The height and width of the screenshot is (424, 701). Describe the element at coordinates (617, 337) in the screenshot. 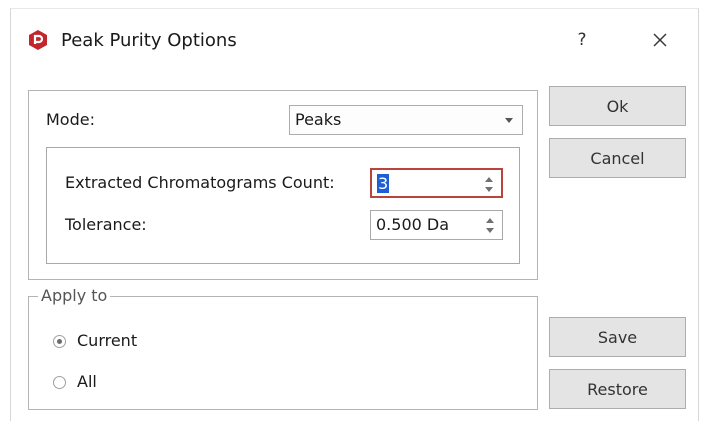

I see `save-button: Save` at that location.